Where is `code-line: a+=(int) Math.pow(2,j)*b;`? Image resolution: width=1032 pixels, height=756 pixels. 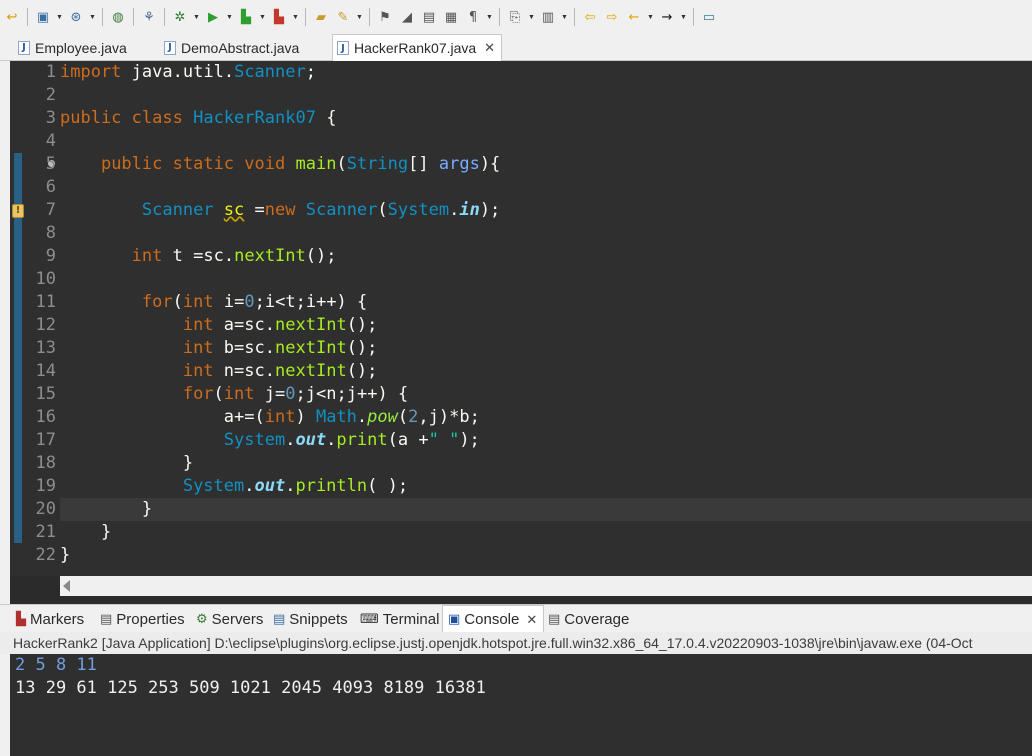 code-line: a+=(int) Math.pow(2,j)*b; is located at coordinates (546, 417).